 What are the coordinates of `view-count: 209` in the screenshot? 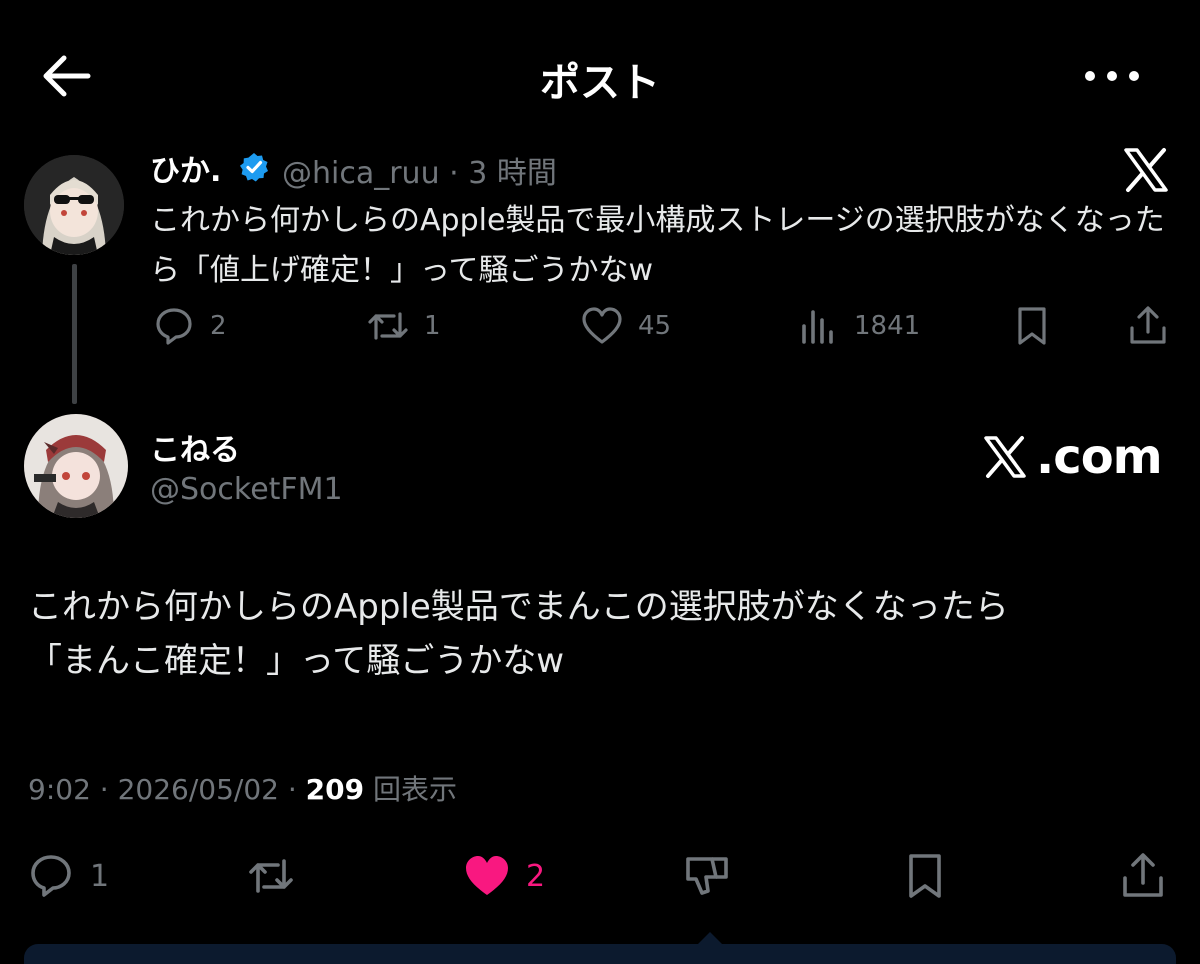 It's located at (335, 789).